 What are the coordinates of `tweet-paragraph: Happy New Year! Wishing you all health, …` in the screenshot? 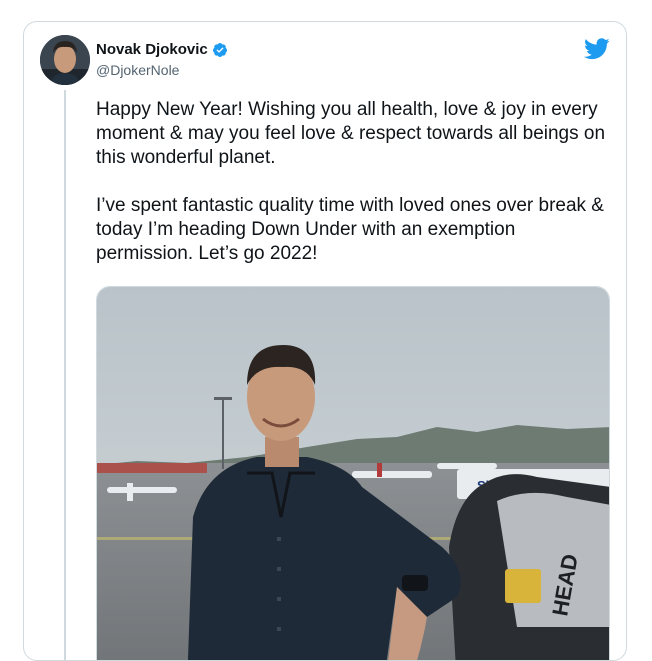 It's located at (351, 133).